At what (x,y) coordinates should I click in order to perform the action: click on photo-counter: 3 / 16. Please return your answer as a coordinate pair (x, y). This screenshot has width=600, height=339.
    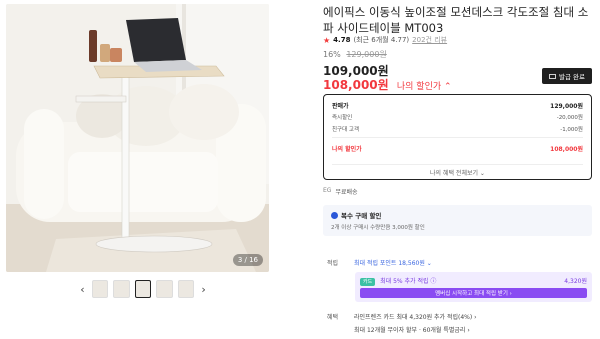
    Looking at the image, I should click on (247, 260).